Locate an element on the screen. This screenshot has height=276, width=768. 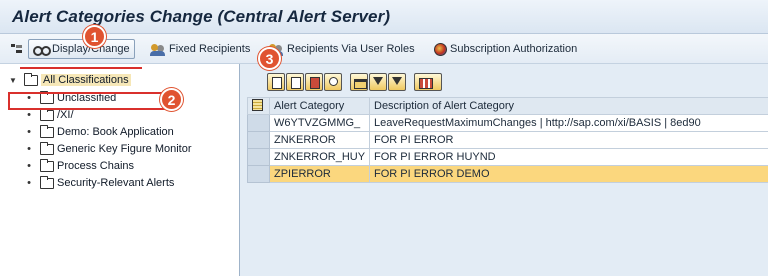
step-badge-3: 3 is located at coordinates (269, 58).